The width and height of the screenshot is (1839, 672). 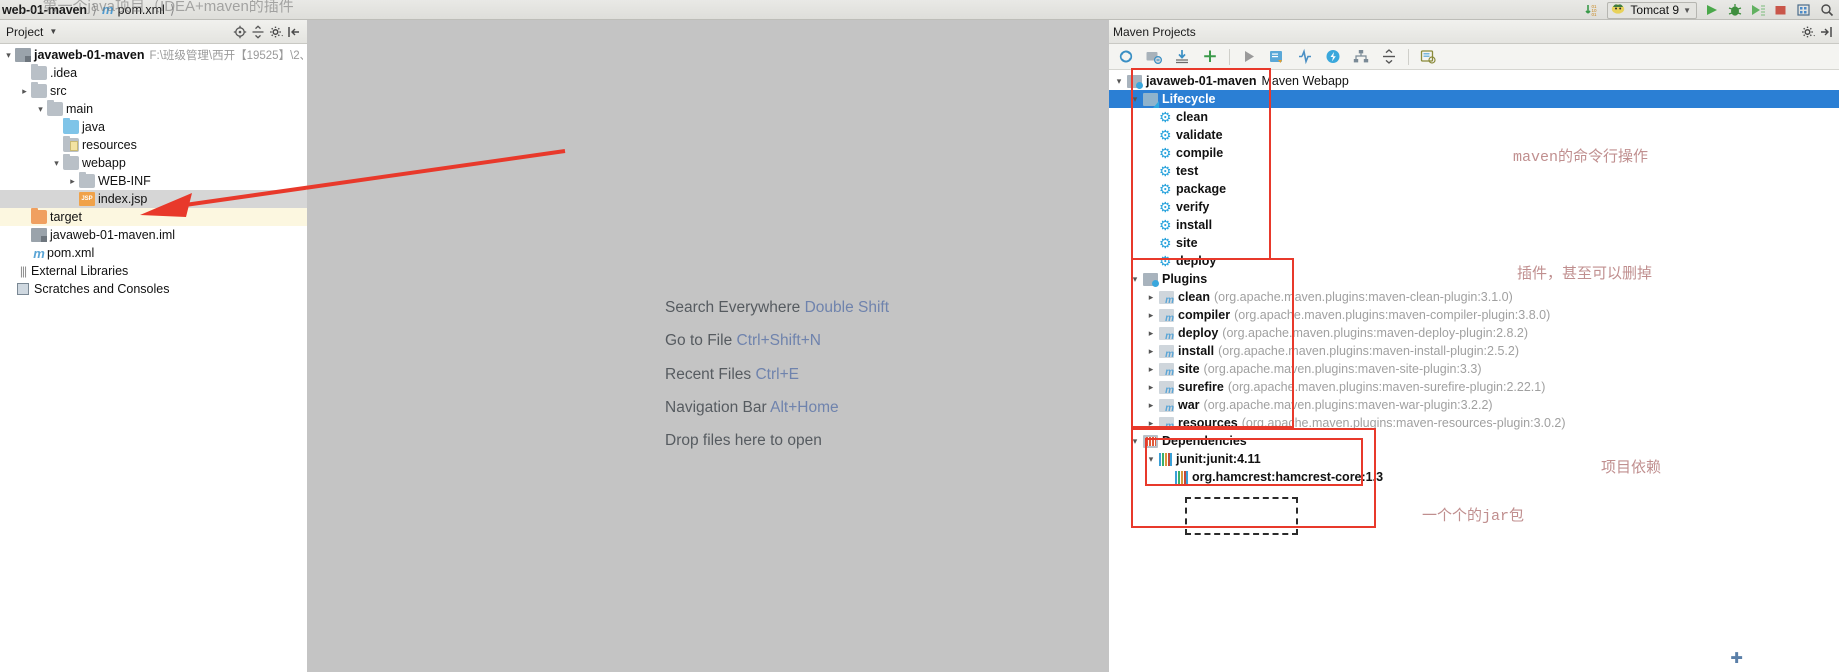 I want to click on maven-toolbar, so click(x=1474, y=57).